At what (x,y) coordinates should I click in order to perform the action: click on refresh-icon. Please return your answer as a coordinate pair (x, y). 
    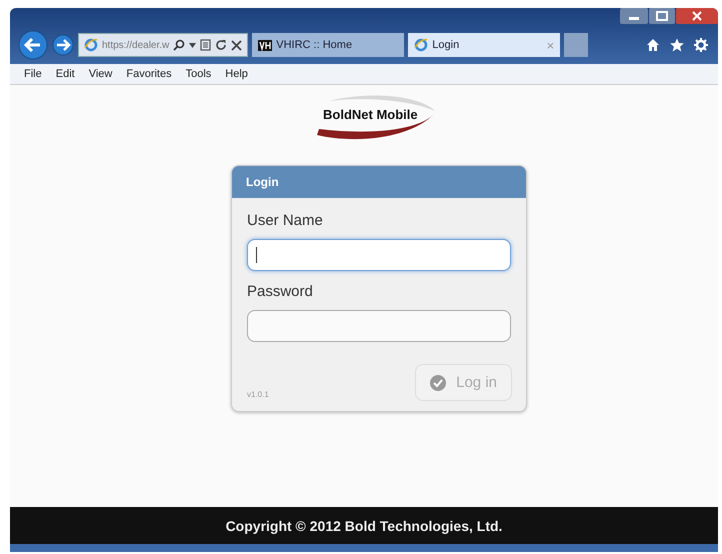
    Looking at the image, I should click on (221, 45).